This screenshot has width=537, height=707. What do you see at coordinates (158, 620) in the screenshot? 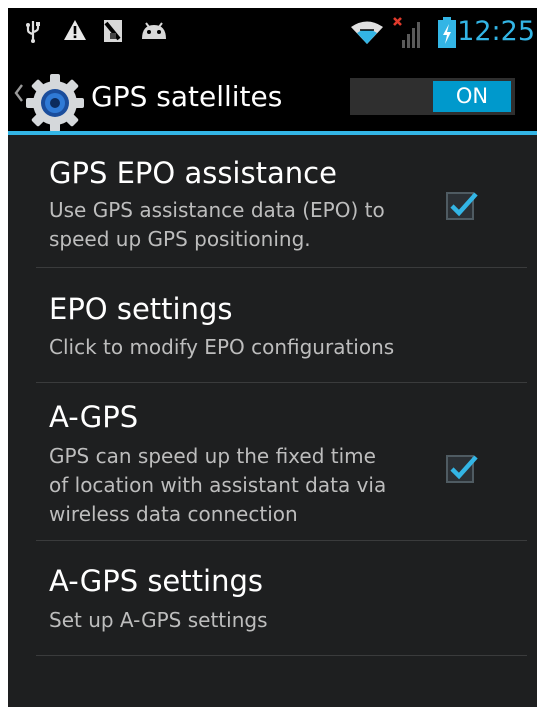
I see `pref-summary-line: Set up A-GPS settings` at bounding box center [158, 620].